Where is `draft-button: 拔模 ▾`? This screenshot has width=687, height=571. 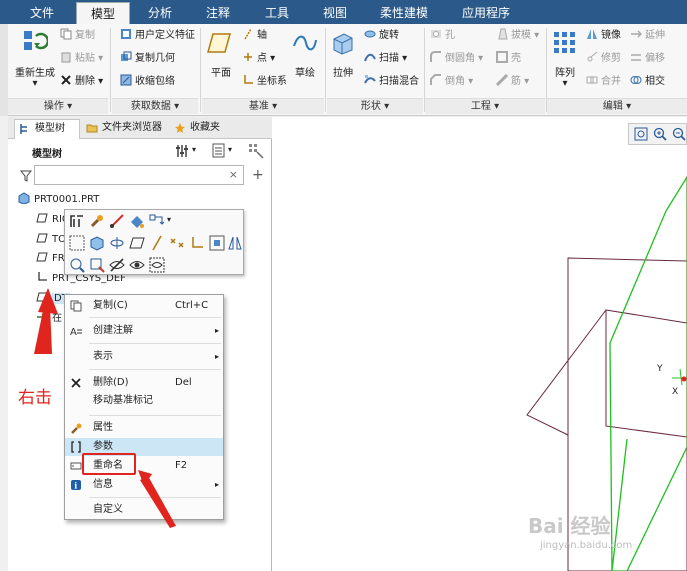
draft-button: 拔模 ▾ is located at coordinates (517, 36).